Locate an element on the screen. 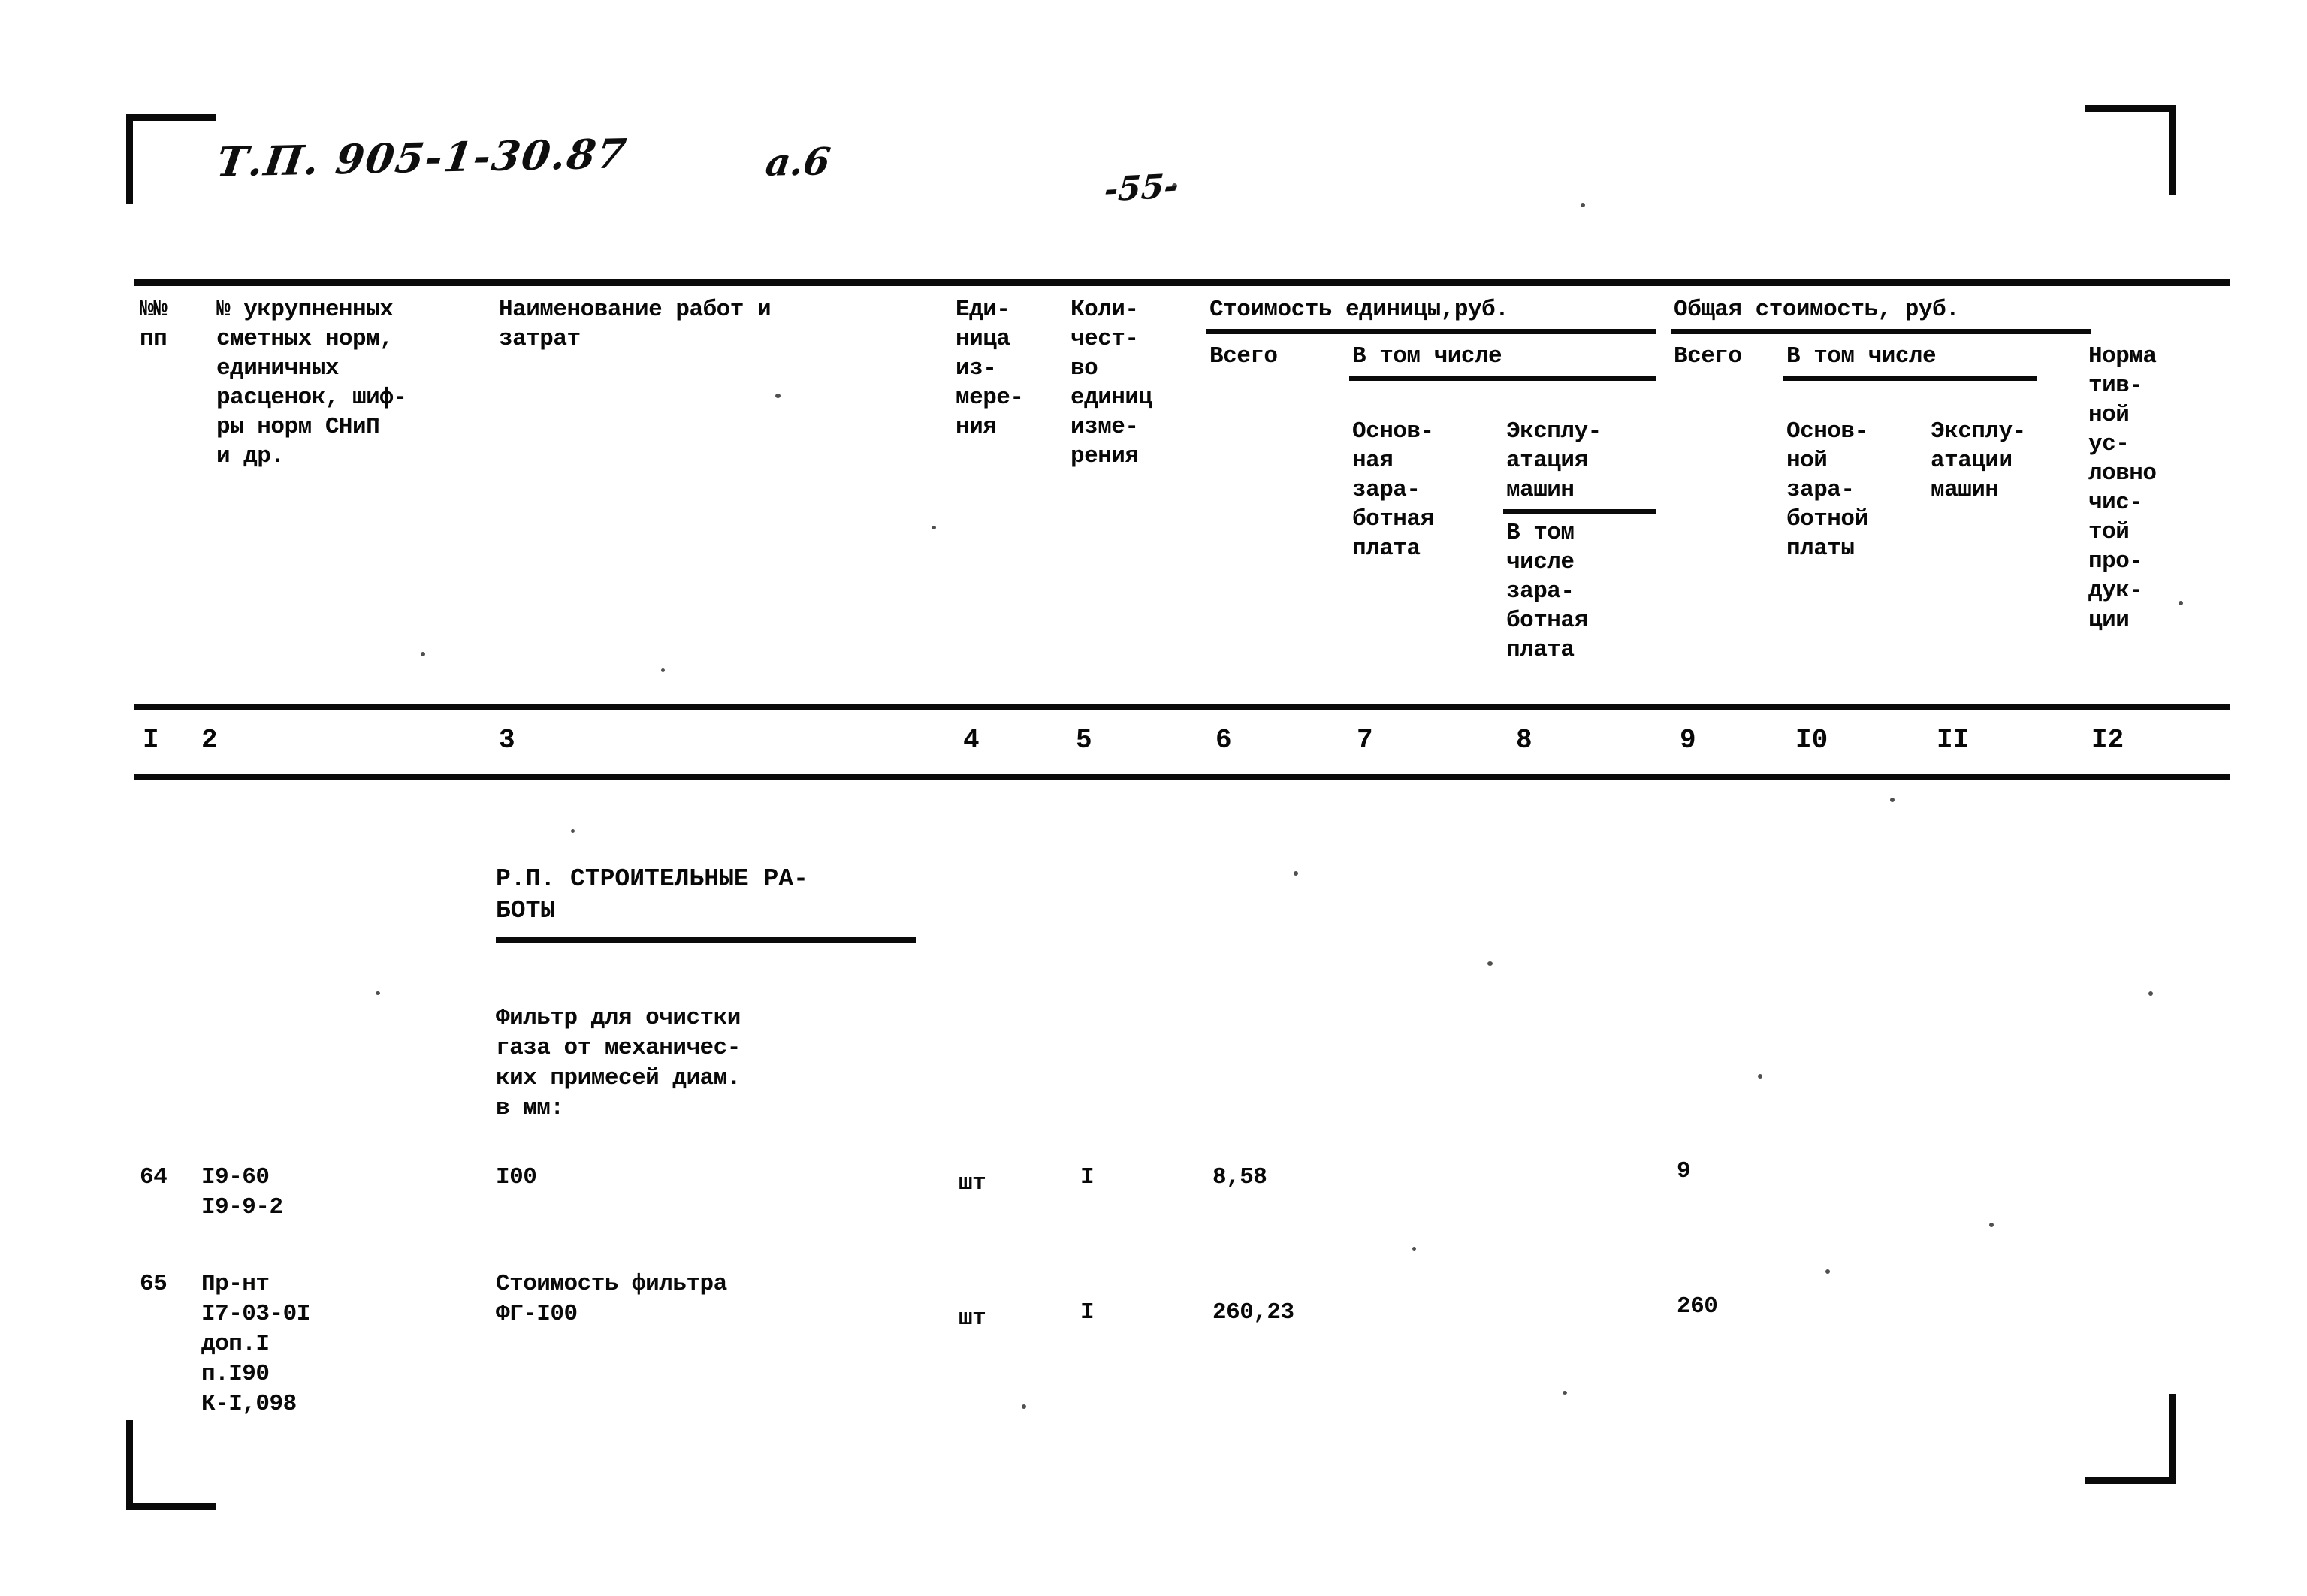 The width and height of the screenshot is (2307, 1596). group-total-cost-underline is located at coordinates (1881, 331).